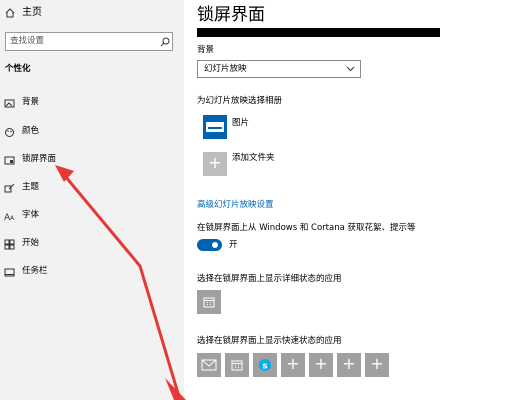 The image size is (518, 400). I want to click on font-icon: AA, so click(9, 216).